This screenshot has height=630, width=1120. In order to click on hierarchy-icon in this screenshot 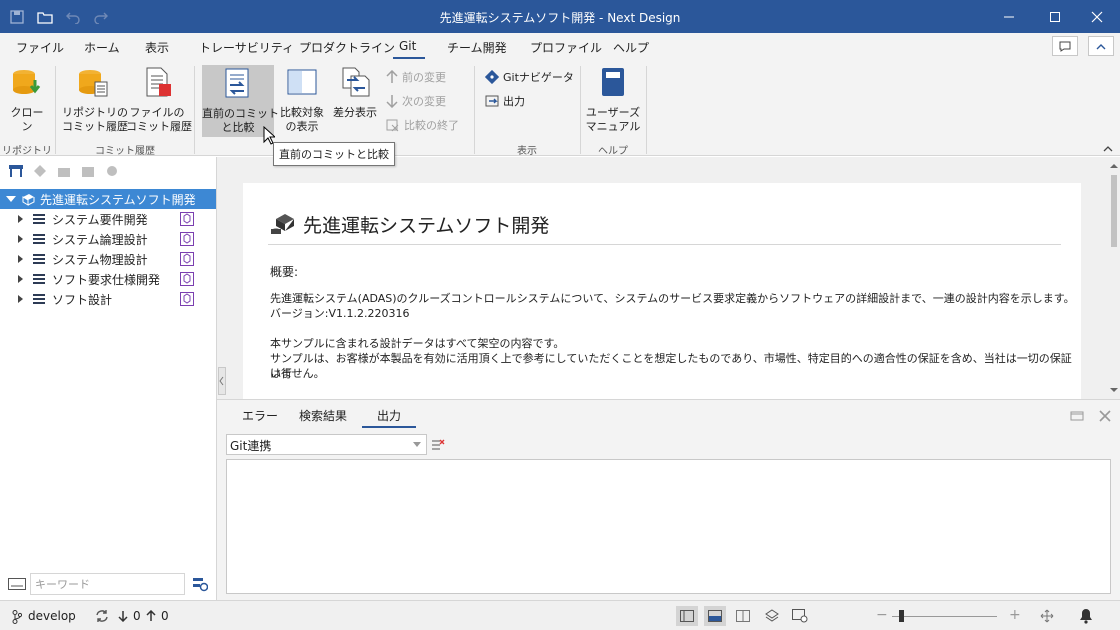, I will do `click(16, 171)`.